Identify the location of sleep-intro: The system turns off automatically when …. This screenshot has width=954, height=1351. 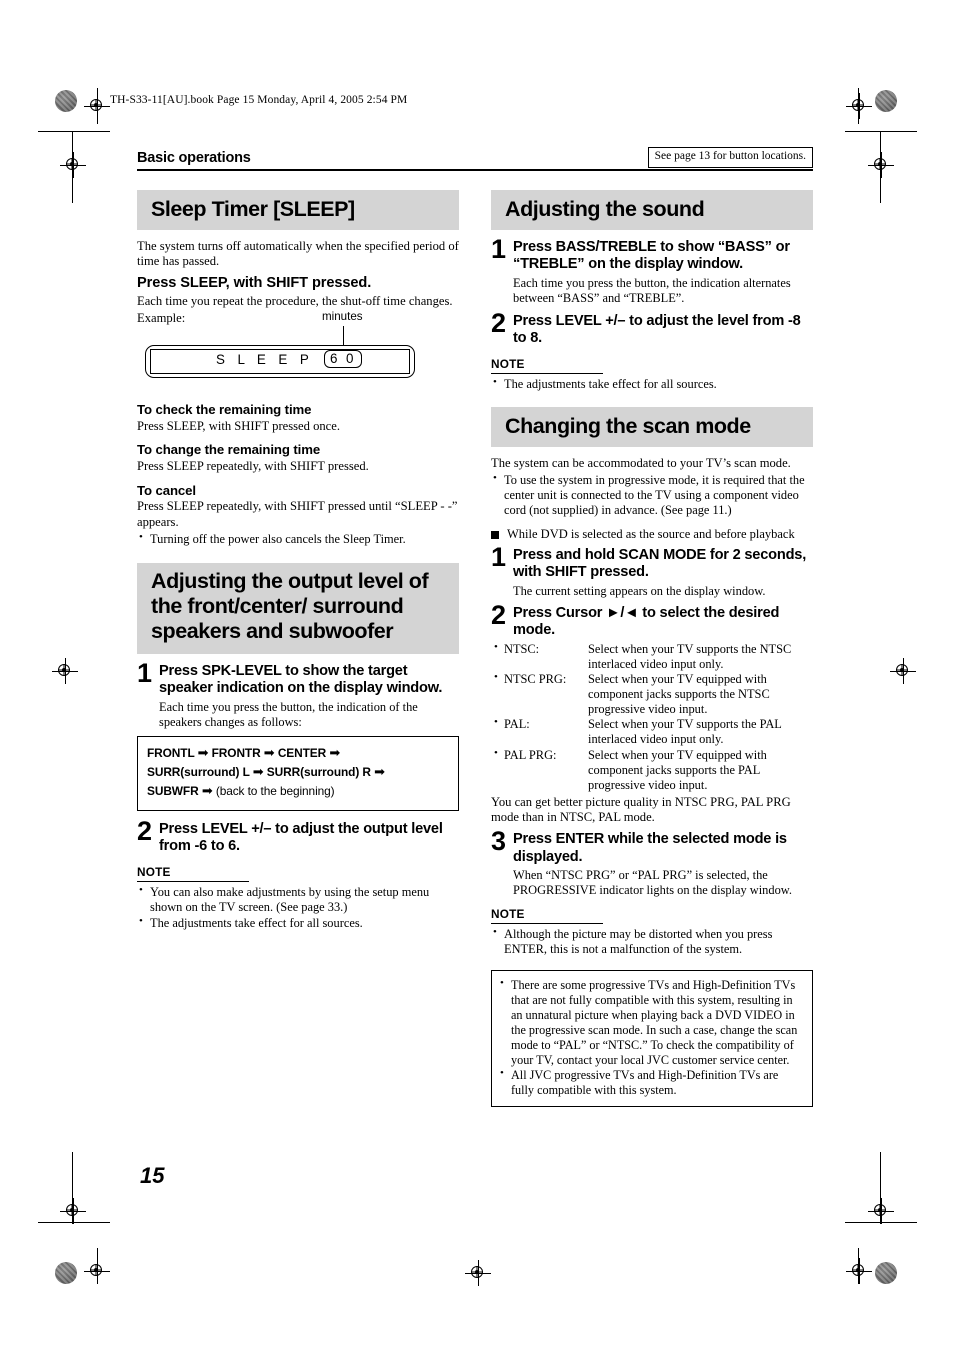
(298, 253).